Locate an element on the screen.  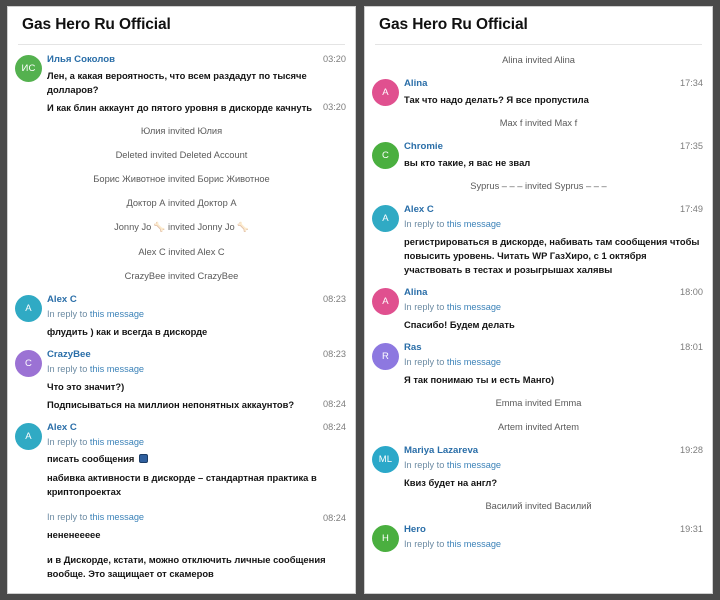
message-group: C Chromie 17:35 вы кто такие, я вас не звал is located at coordinates (538, 155).